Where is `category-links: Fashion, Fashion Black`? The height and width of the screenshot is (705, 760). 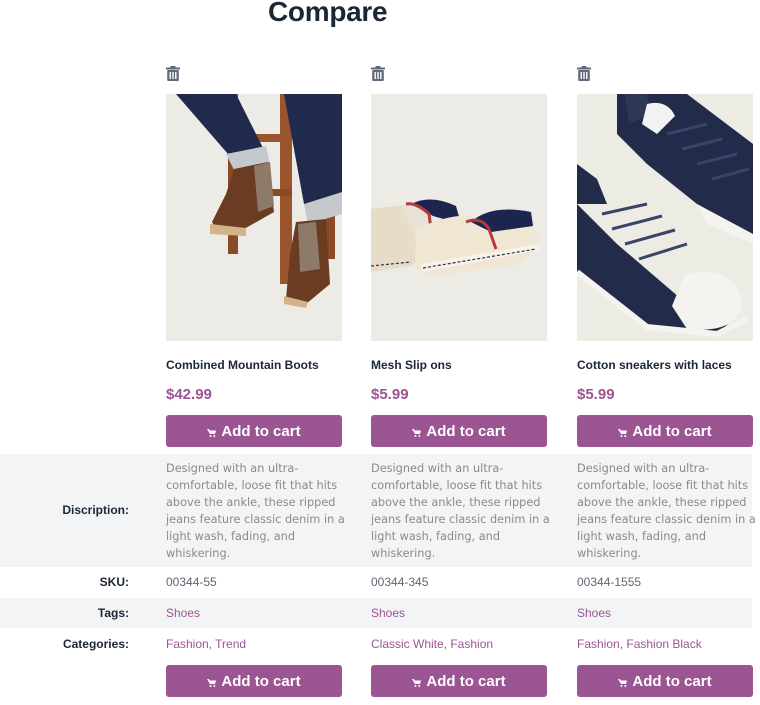 category-links: Fashion, Fashion Black is located at coordinates (639, 644).